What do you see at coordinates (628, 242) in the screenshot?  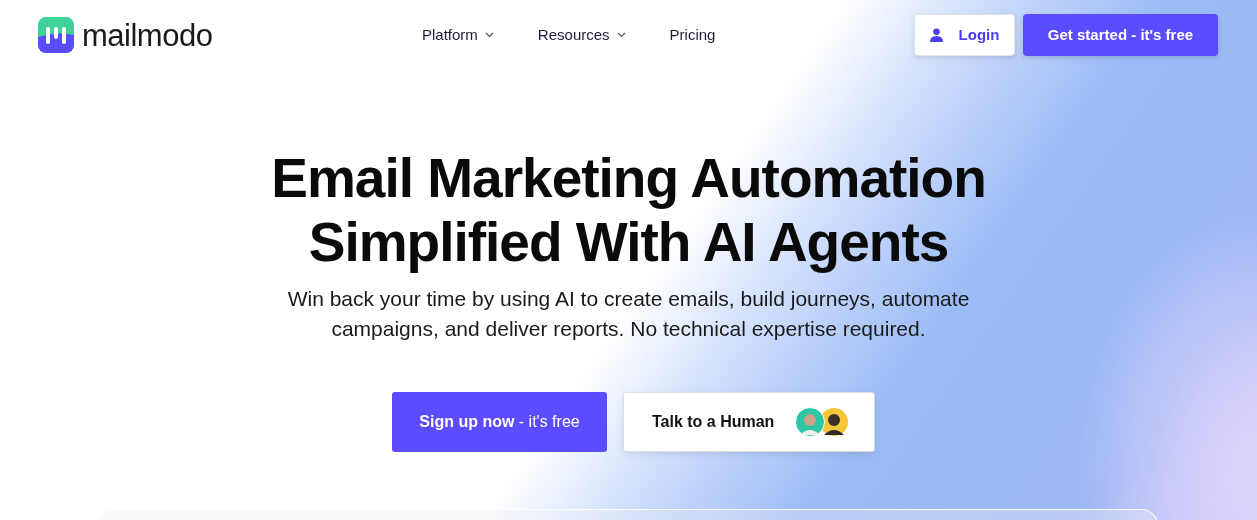 I see `hero-title: Simplified With AI Agents` at bounding box center [628, 242].